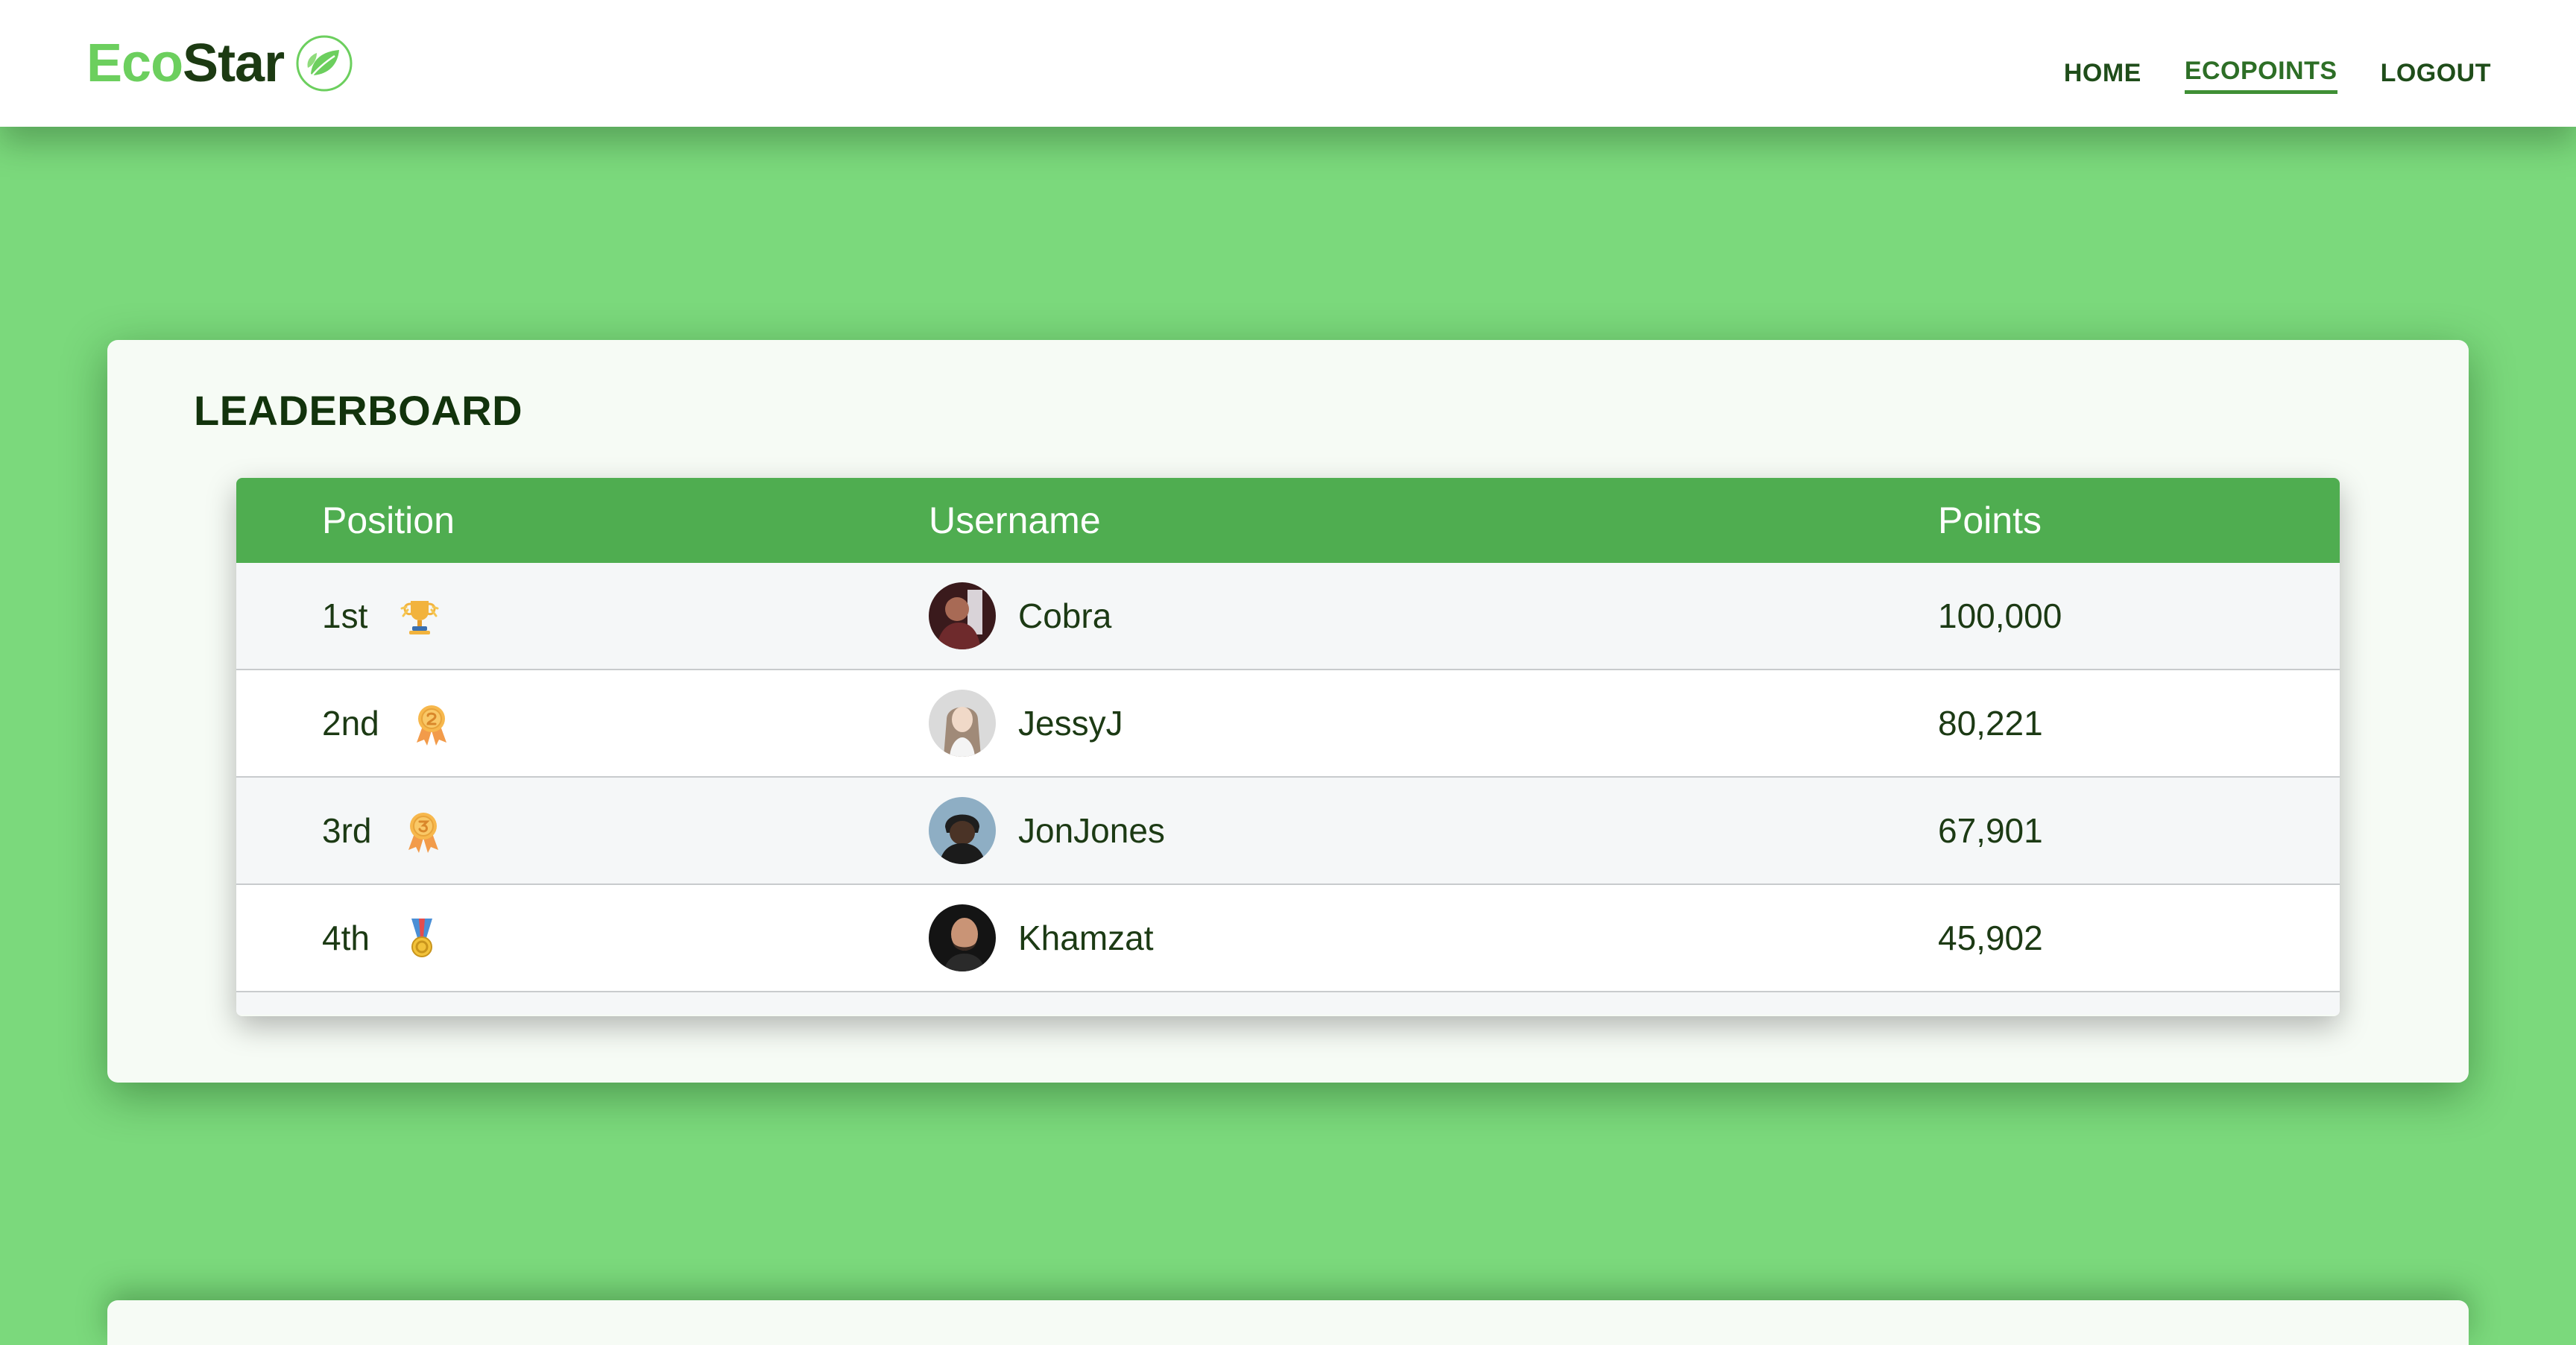 The height and width of the screenshot is (1345, 2576). What do you see at coordinates (384, 830) in the screenshot?
I see `position-cell: 3rd` at bounding box center [384, 830].